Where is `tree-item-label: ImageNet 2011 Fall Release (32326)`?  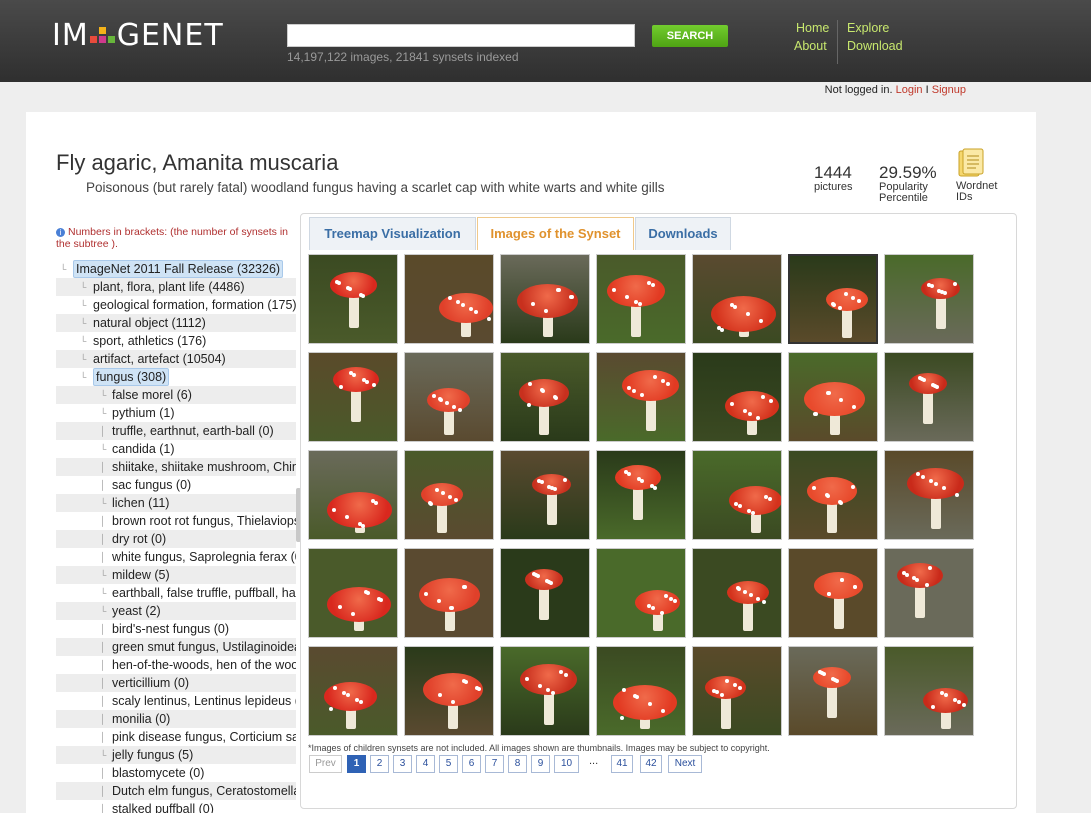 tree-item-label: ImageNet 2011 Fall Release (32326) is located at coordinates (178, 269).